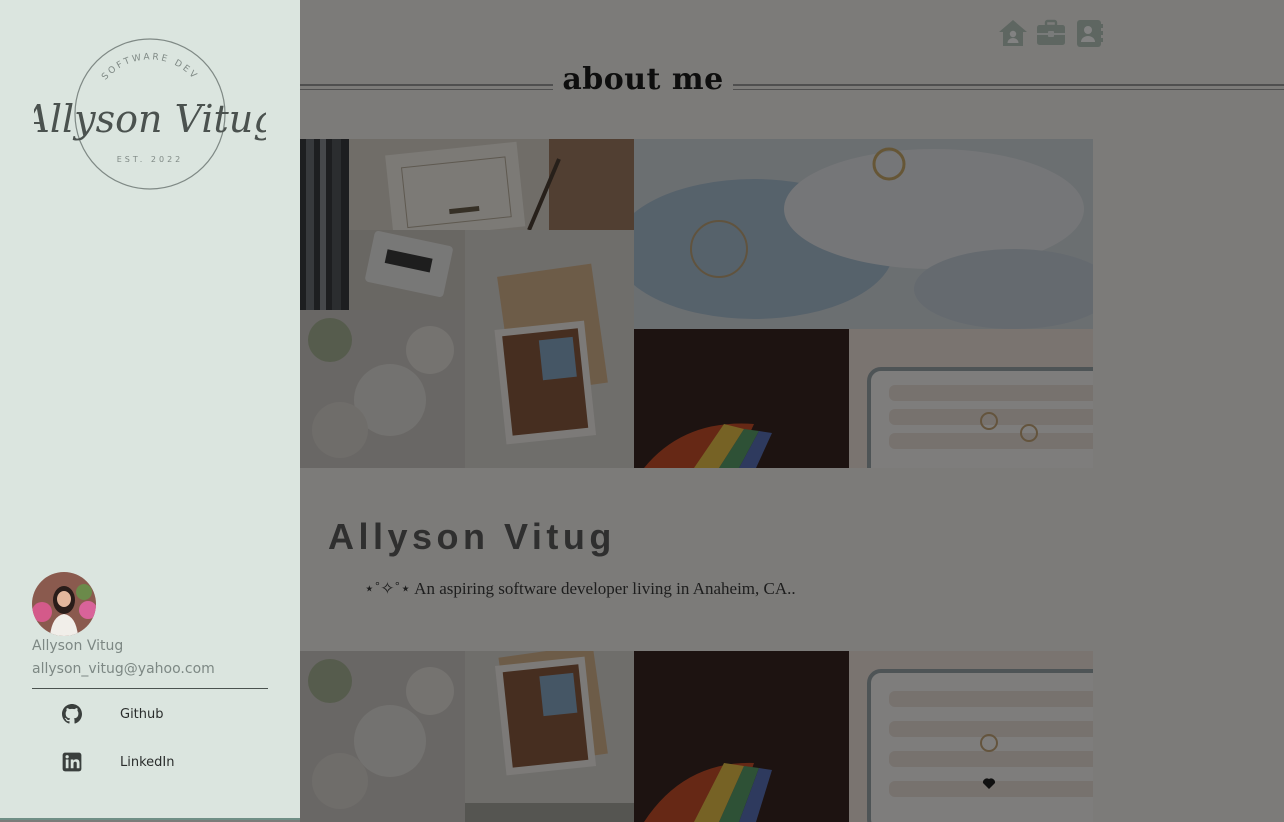 This screenshot has height=822, width=1284. Describe the element at coordinates (971, 398) in the screenshot. I see `photo-ring-box` at that location.